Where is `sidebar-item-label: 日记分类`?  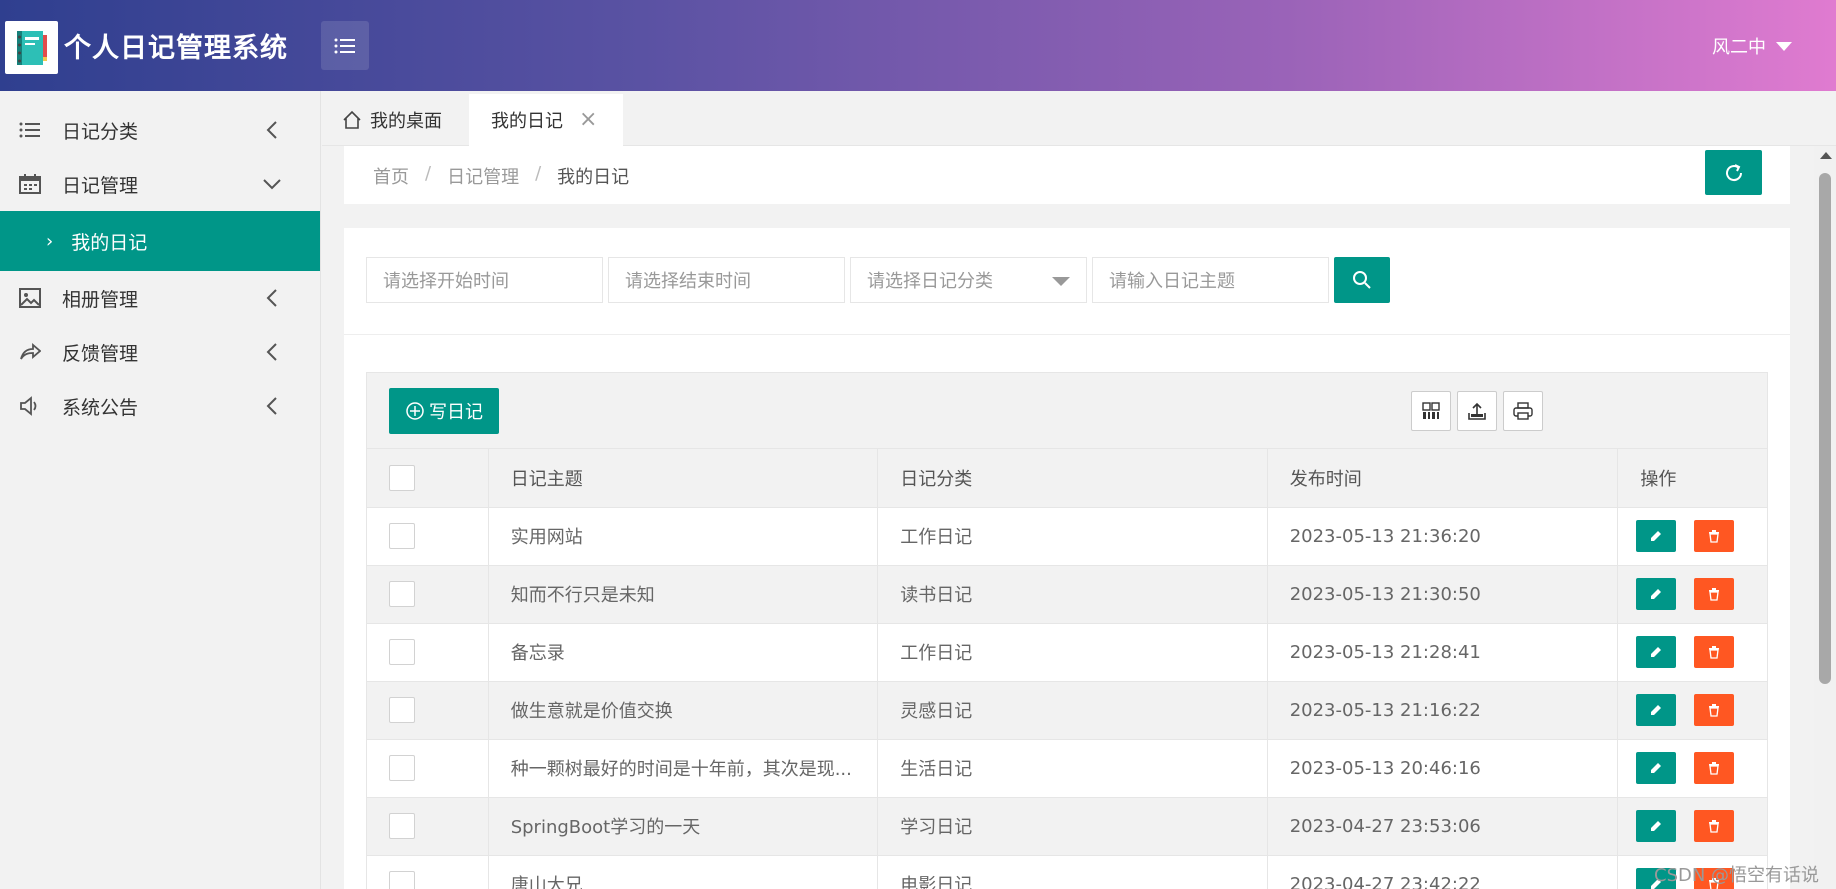
sidebar-item-label: 日记分类 is located at coordinates (100, 131).